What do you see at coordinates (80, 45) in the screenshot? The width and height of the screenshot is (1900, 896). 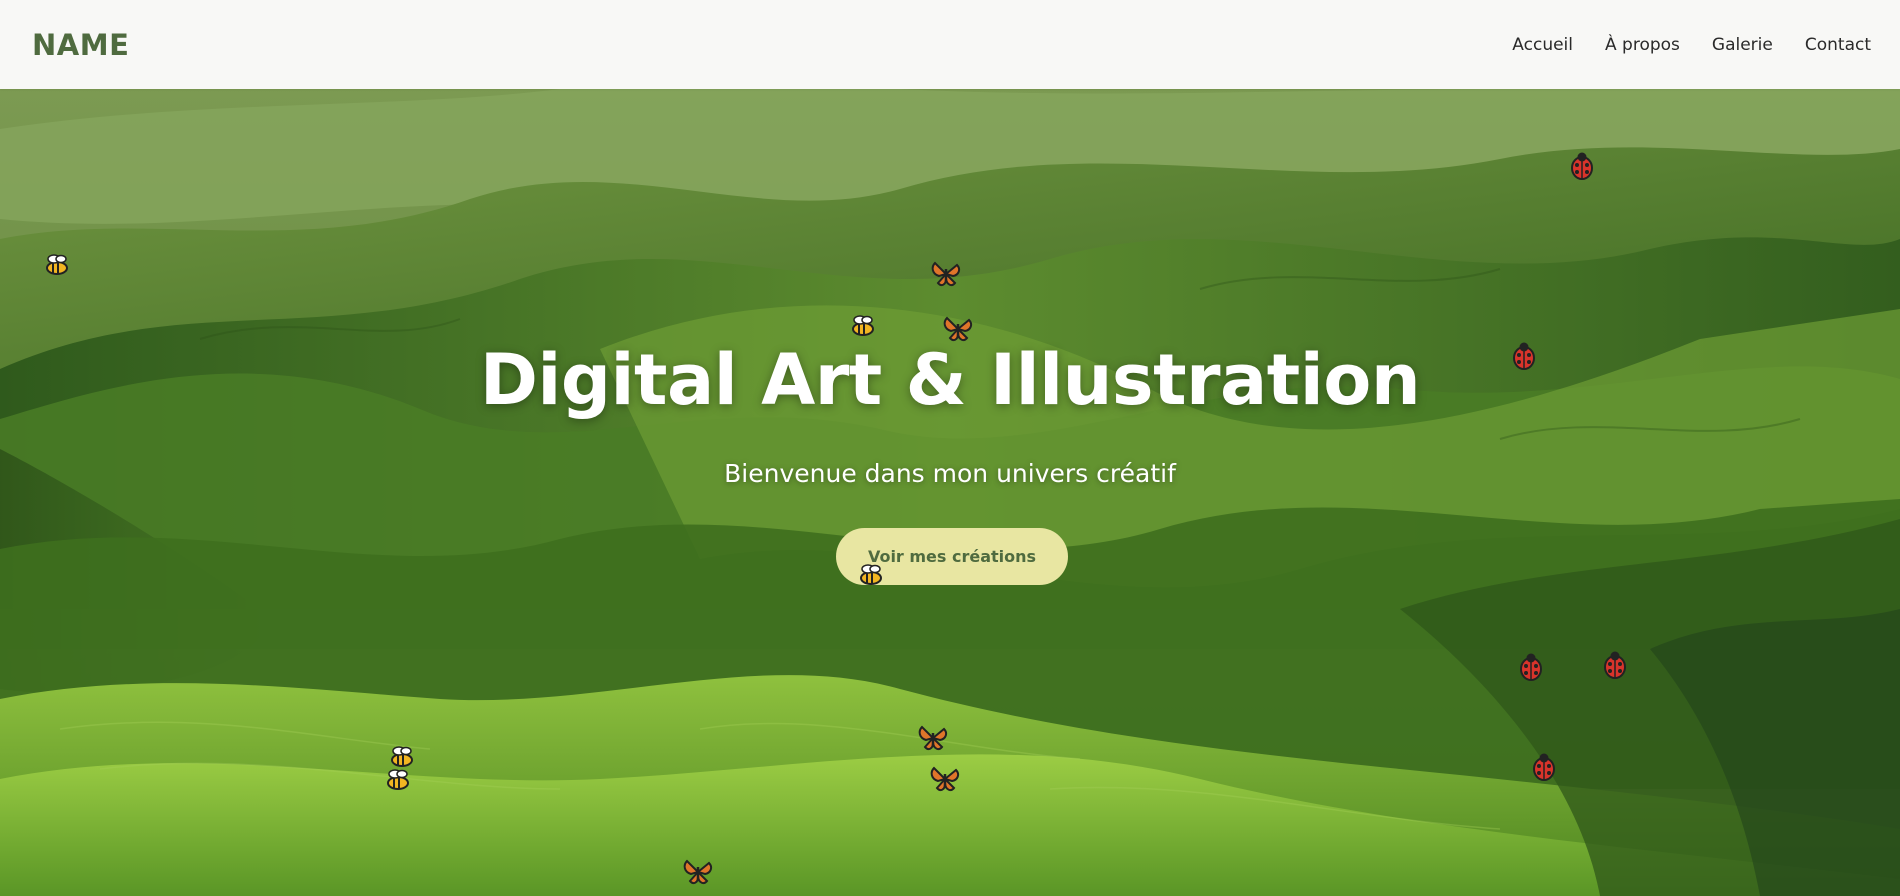 I see `site-logo: NAME` at bounding box center [80, 45].